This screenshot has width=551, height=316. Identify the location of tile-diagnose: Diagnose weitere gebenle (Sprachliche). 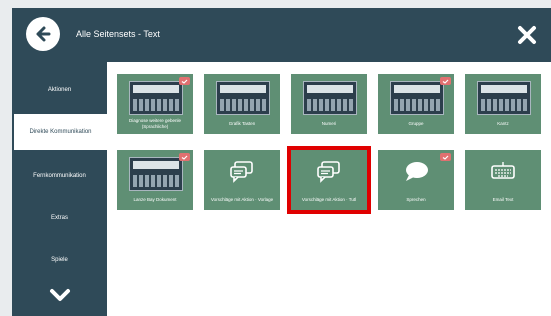
(155, 104).